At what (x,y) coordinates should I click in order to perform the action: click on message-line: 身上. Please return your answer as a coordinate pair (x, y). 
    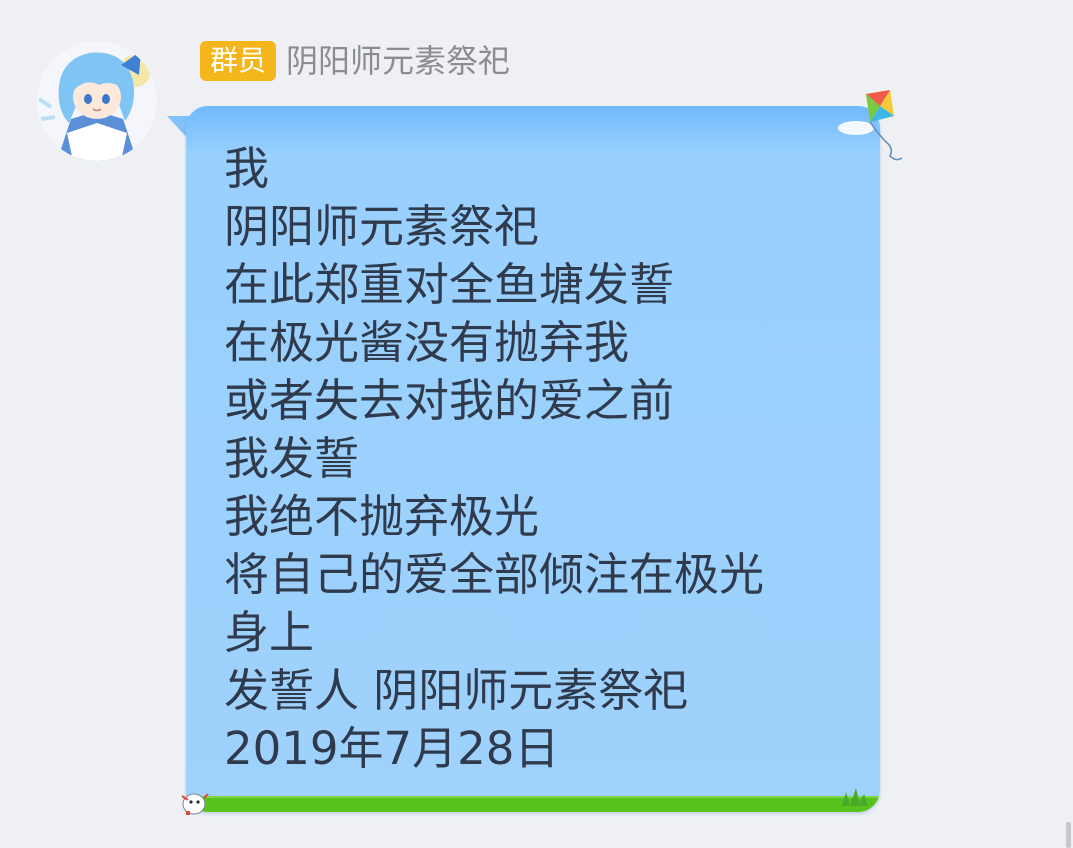
    Looking at the image, I should click on (269, 632).